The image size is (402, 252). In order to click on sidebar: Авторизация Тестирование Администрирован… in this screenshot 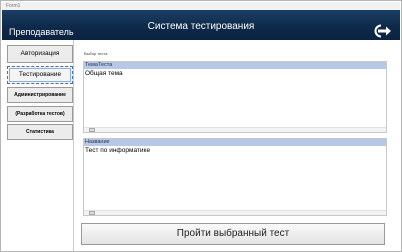, I will do `click(38, 145)`.